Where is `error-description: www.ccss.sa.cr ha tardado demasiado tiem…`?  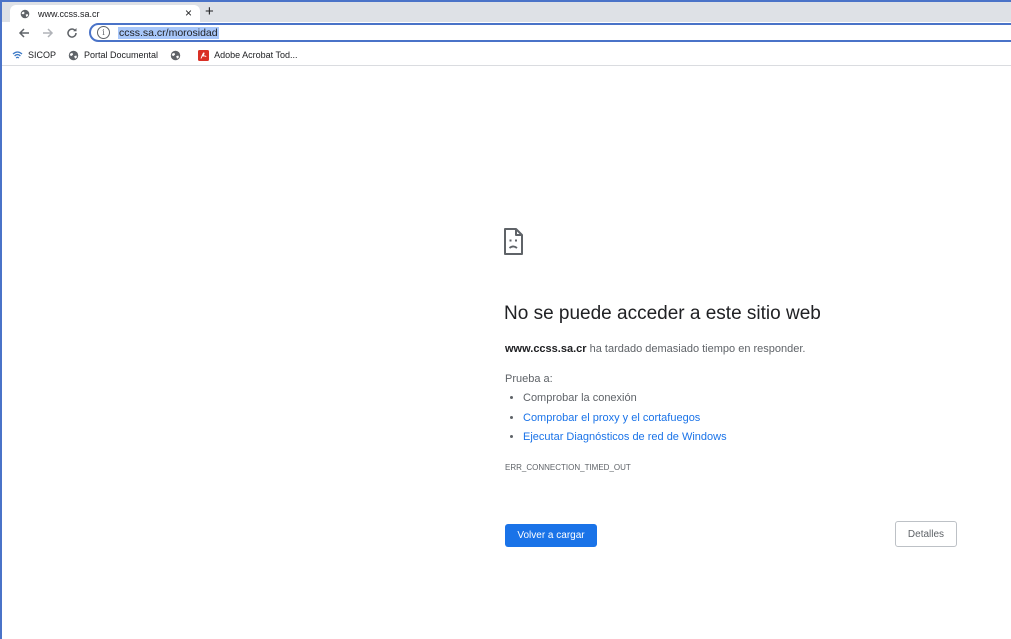 error-description: www.ccss.sa.cr ha tardado demasiado tiem… is located at coordinates (655, 349).